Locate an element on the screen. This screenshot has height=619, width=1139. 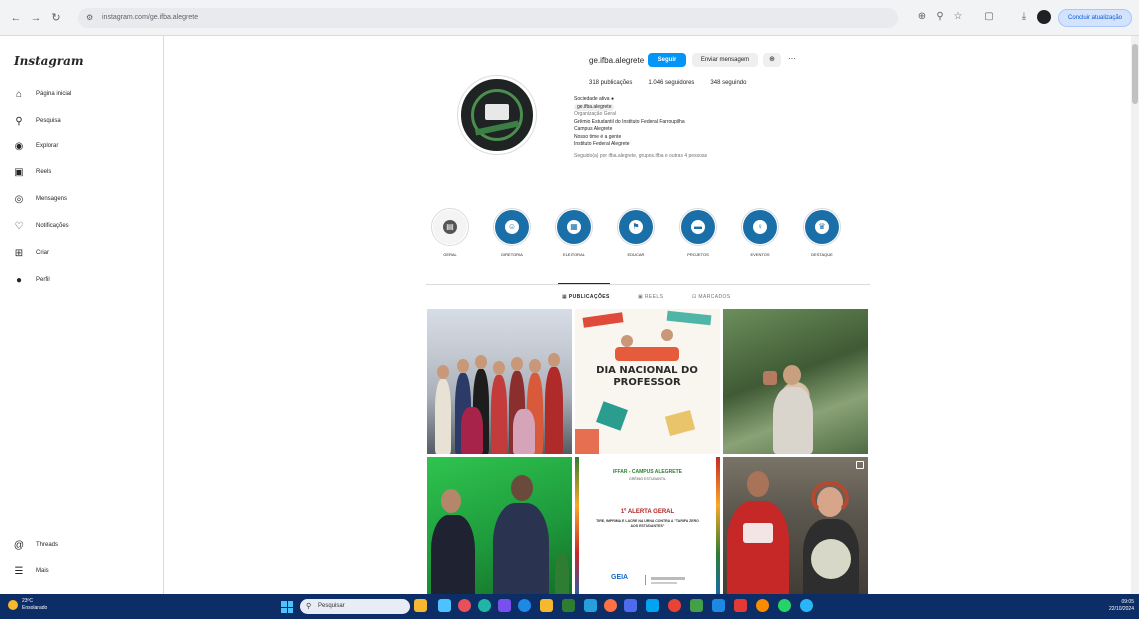
edge-icon is located at coordinates (484, 605).